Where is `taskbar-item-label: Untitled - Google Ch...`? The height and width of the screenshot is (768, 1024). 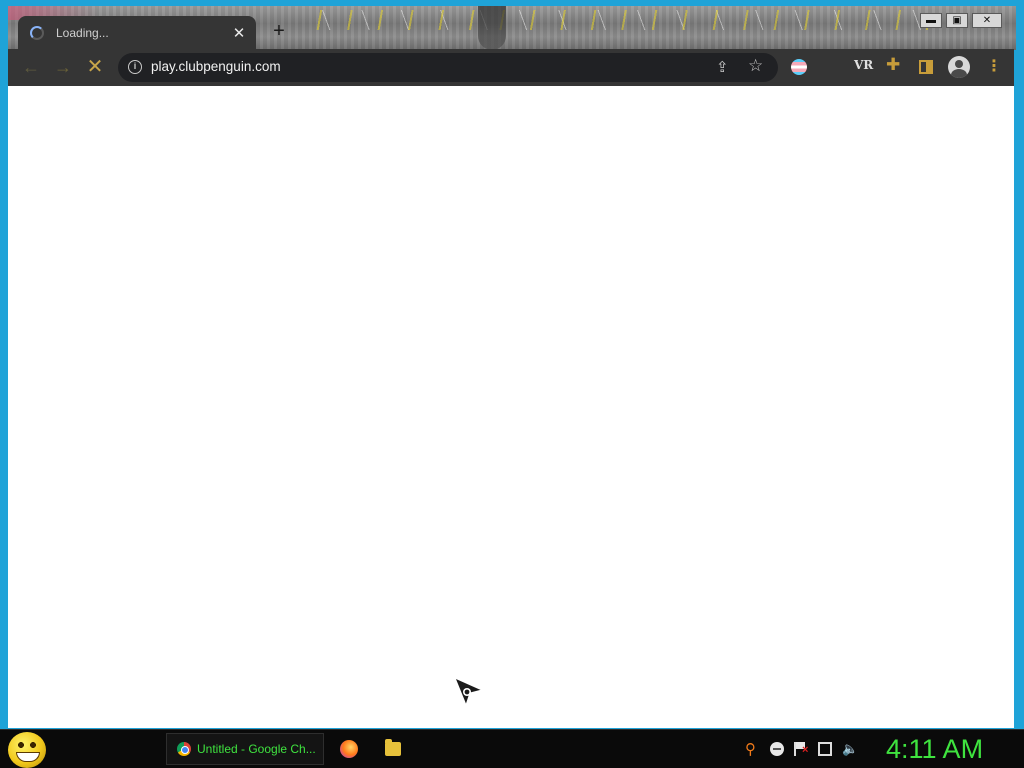
taskbar-item-label: Untitled - Google Ch... is located at coordinates (256, 749).